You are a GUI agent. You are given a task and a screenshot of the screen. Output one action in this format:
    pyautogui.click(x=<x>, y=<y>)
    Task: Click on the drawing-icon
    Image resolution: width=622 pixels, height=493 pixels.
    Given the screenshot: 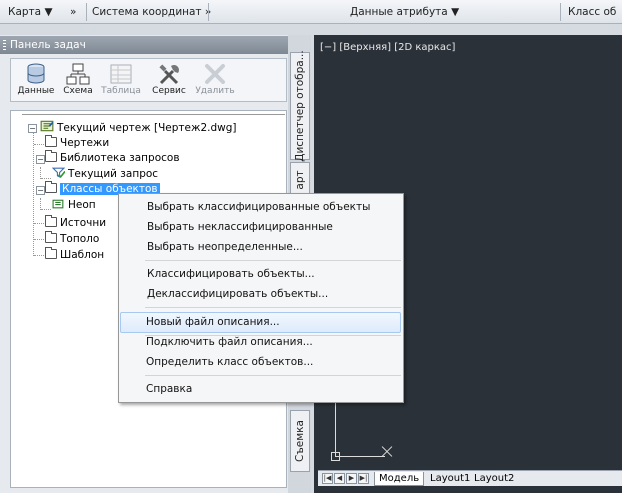 What is the action you would take?
    pyautogui.click(x=47, y=126)
    